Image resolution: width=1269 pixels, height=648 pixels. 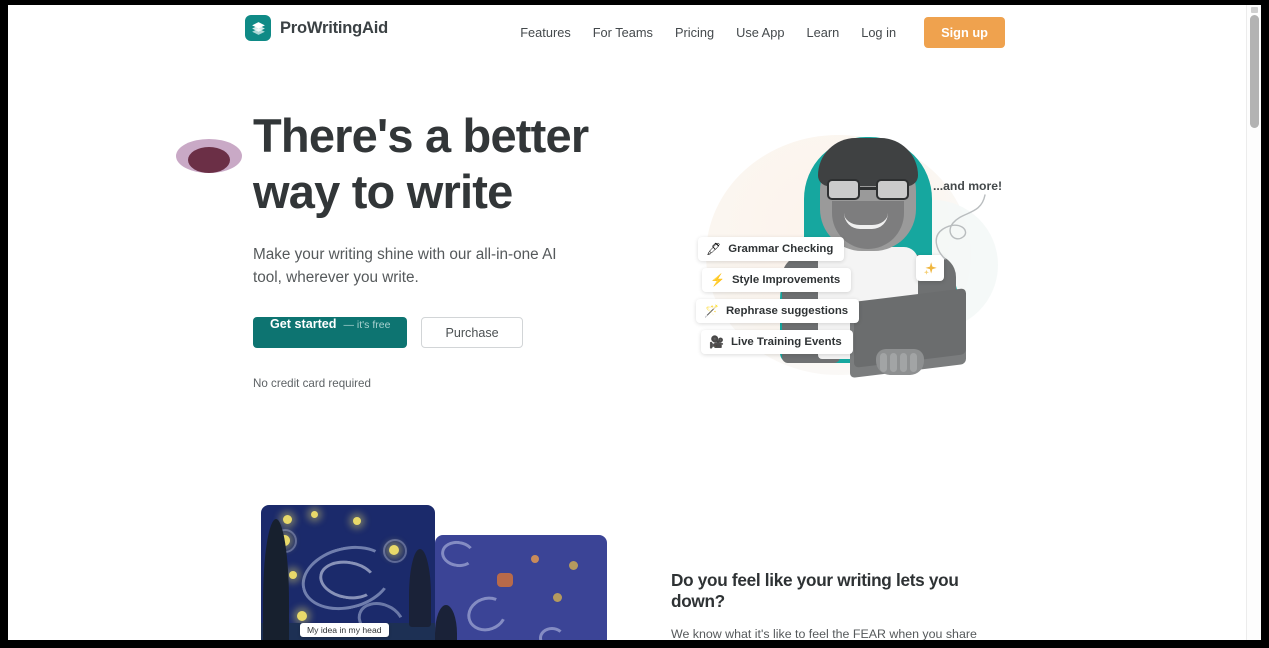 I want to click on brand-name: ProWritingAid, so click(x=334, y=27).